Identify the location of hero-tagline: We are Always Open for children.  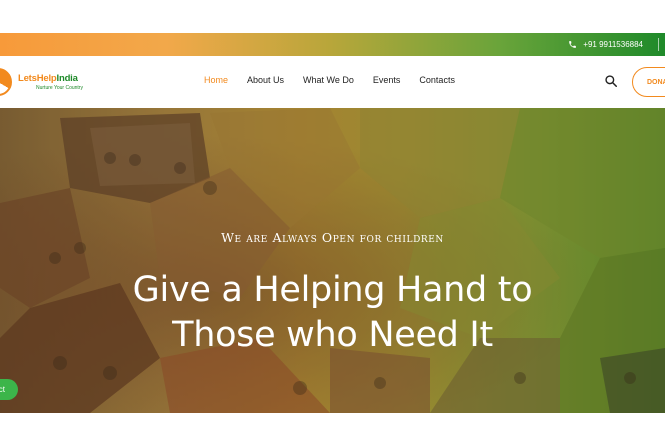
(332, 237).